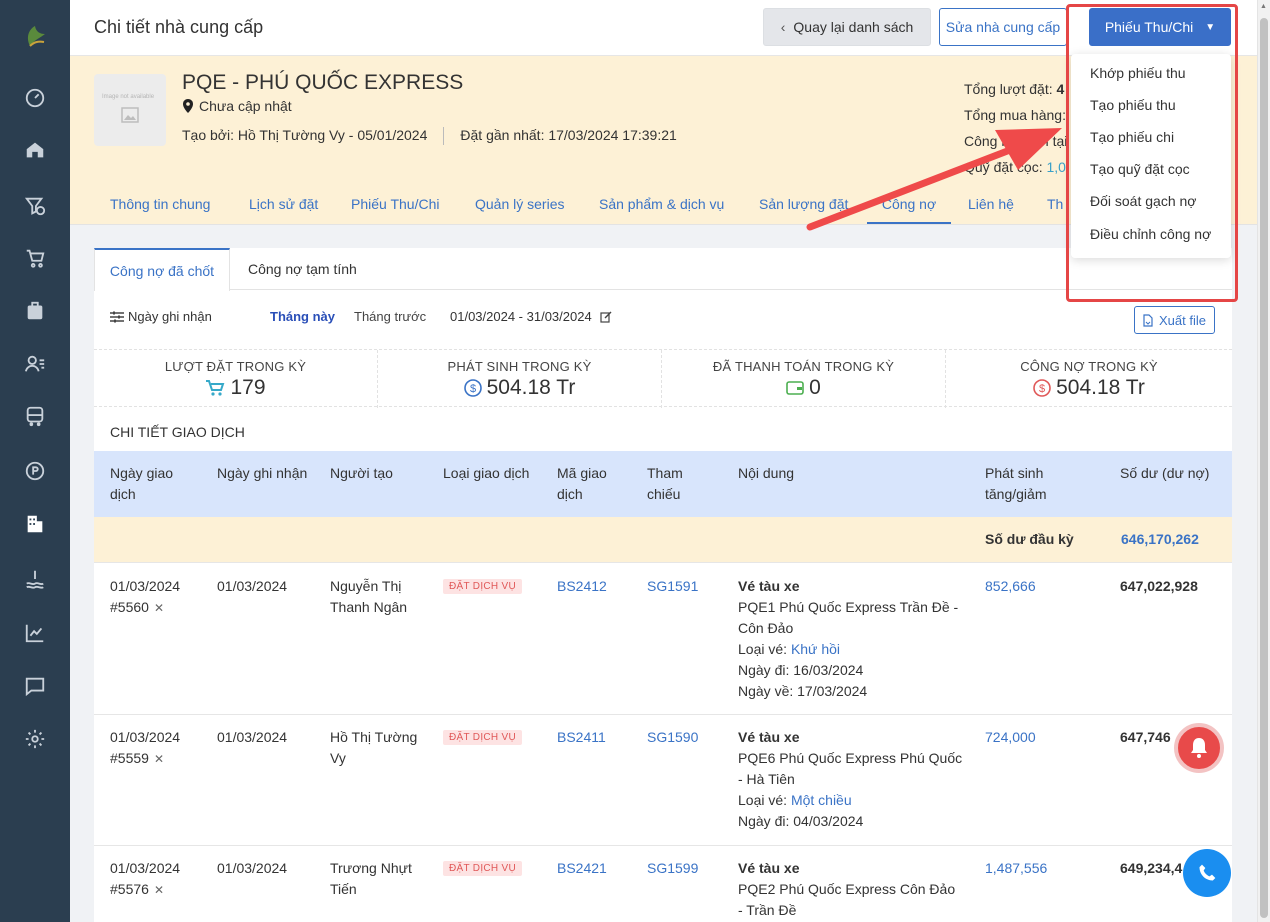  Describe the element at coordinates (235, 366) in the screenshot. I see `summary-title: LƯỢT ĐẶT TRONG KỲ` at that location.